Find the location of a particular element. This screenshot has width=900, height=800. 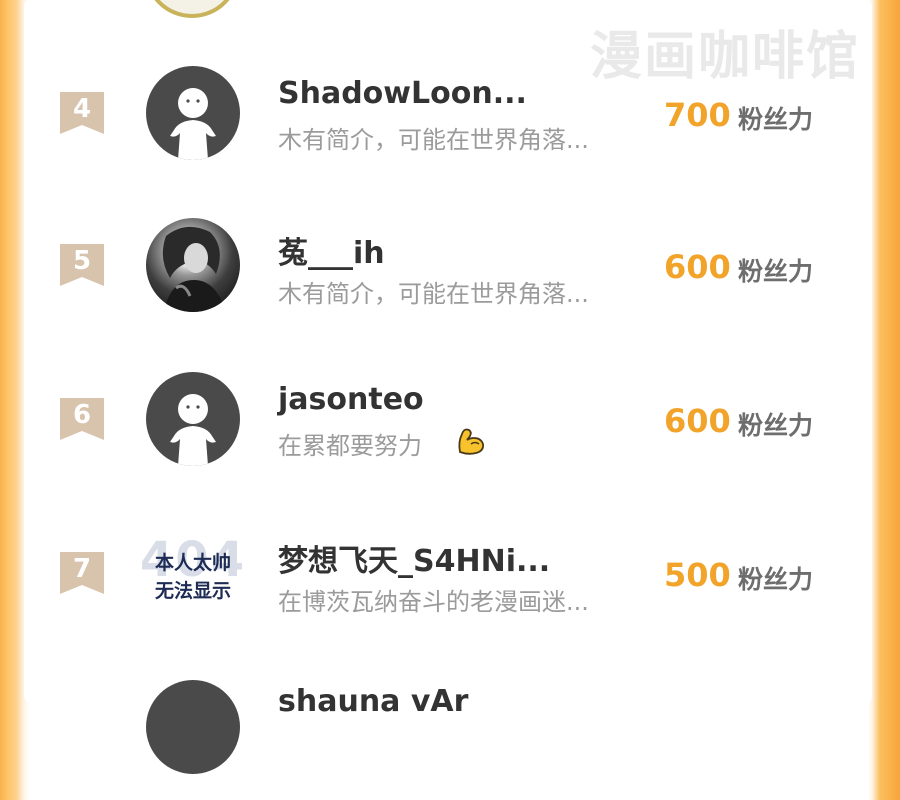

rank-number: 6 is located at coordinates (82, 415).